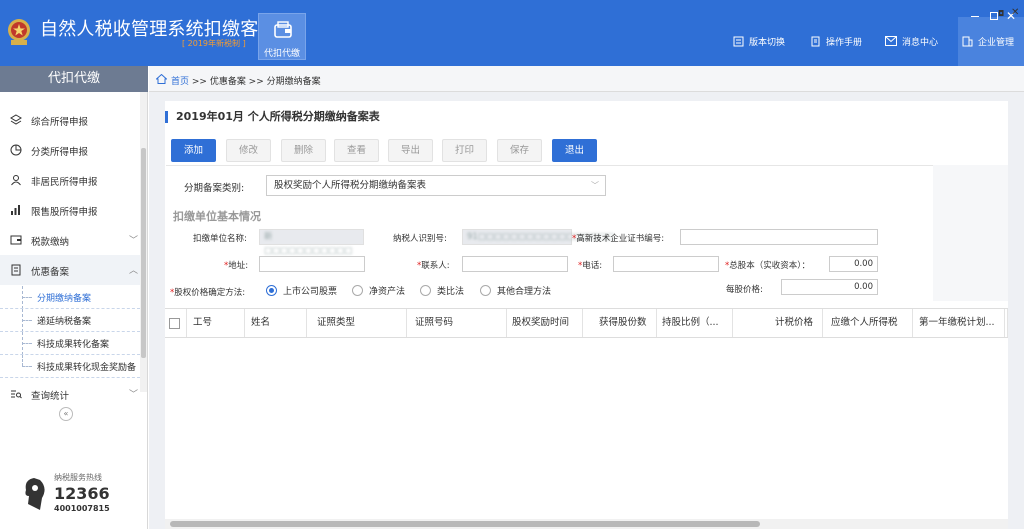  I want to click on edit-button: 修改, so click(248, 150).